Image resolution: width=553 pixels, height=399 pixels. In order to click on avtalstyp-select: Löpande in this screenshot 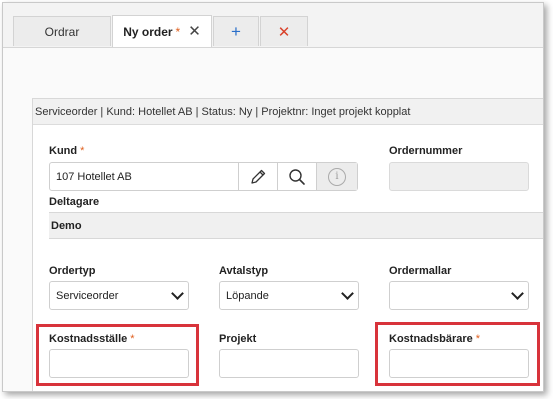, I will do `click(289, 295)`.